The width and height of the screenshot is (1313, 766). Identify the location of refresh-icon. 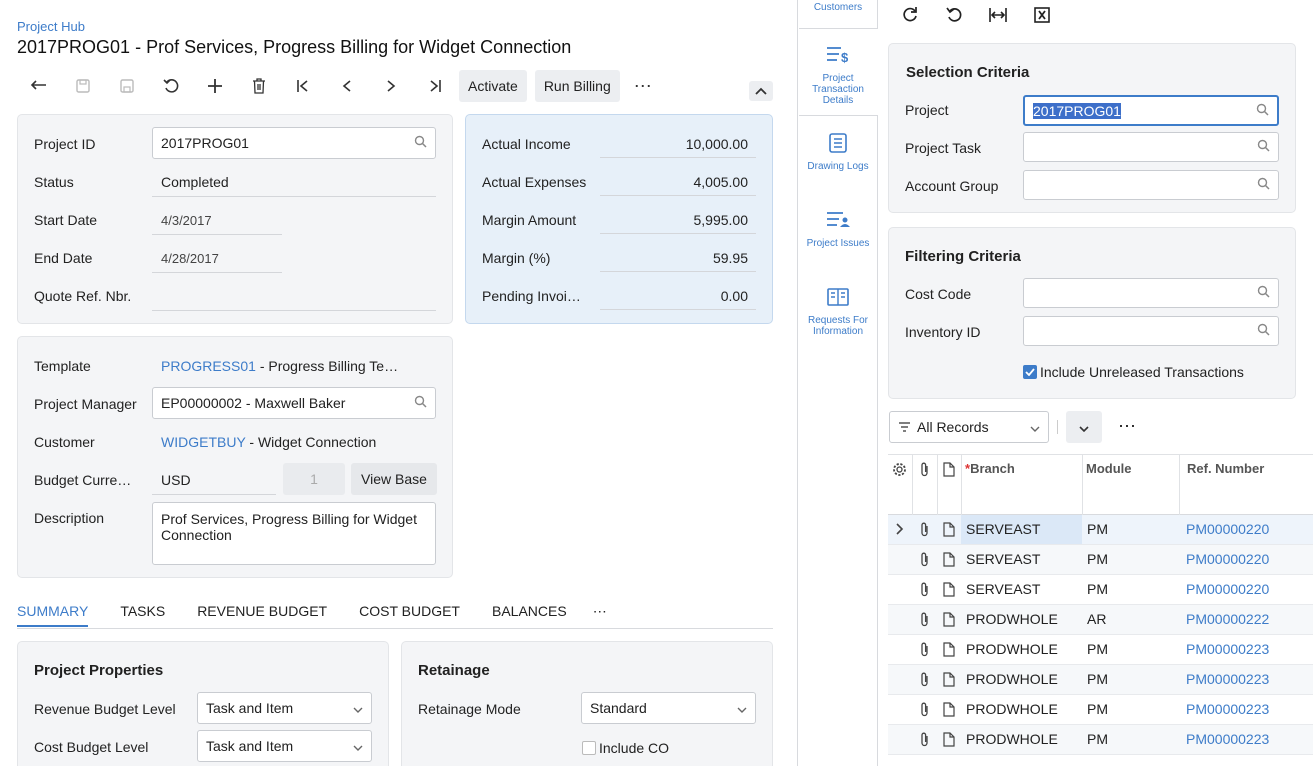
(910, 15).